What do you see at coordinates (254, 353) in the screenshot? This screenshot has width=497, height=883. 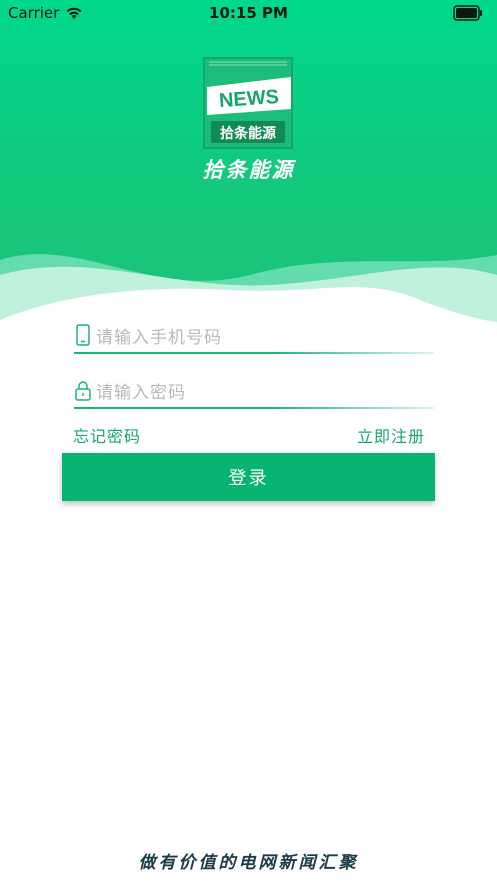 I see `phone-field-underline` at bounding box center [254, 353].